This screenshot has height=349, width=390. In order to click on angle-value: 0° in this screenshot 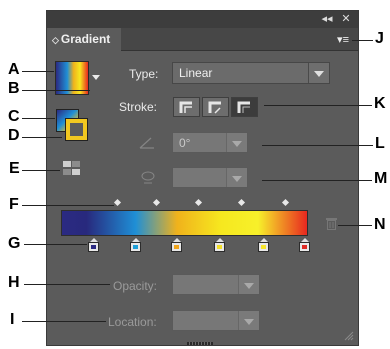, I will do `click(185, 143)`.